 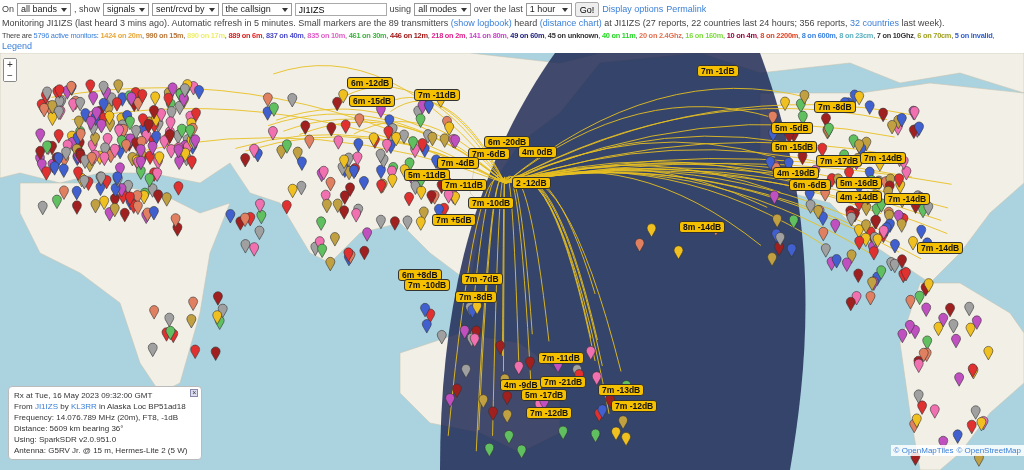 I want to click on signal-report-label: 6m -15dB, so click(x=372, y=101).